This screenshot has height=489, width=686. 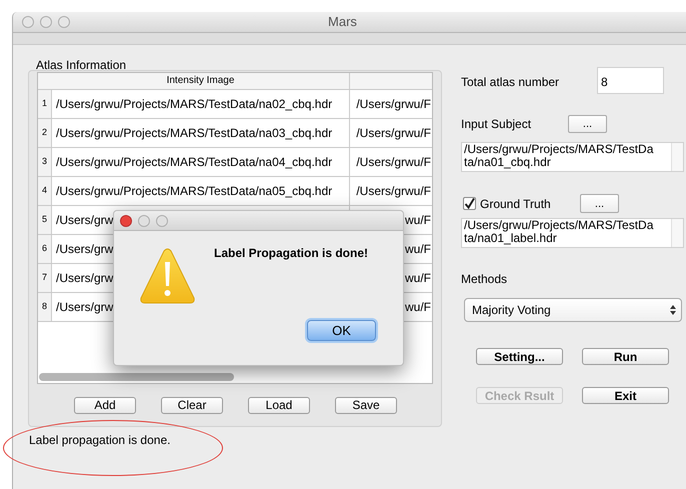 What do you see at coordinates (45, 162) in the screenshot?
I see `row-number: 3` at bounding box center [45, 162].